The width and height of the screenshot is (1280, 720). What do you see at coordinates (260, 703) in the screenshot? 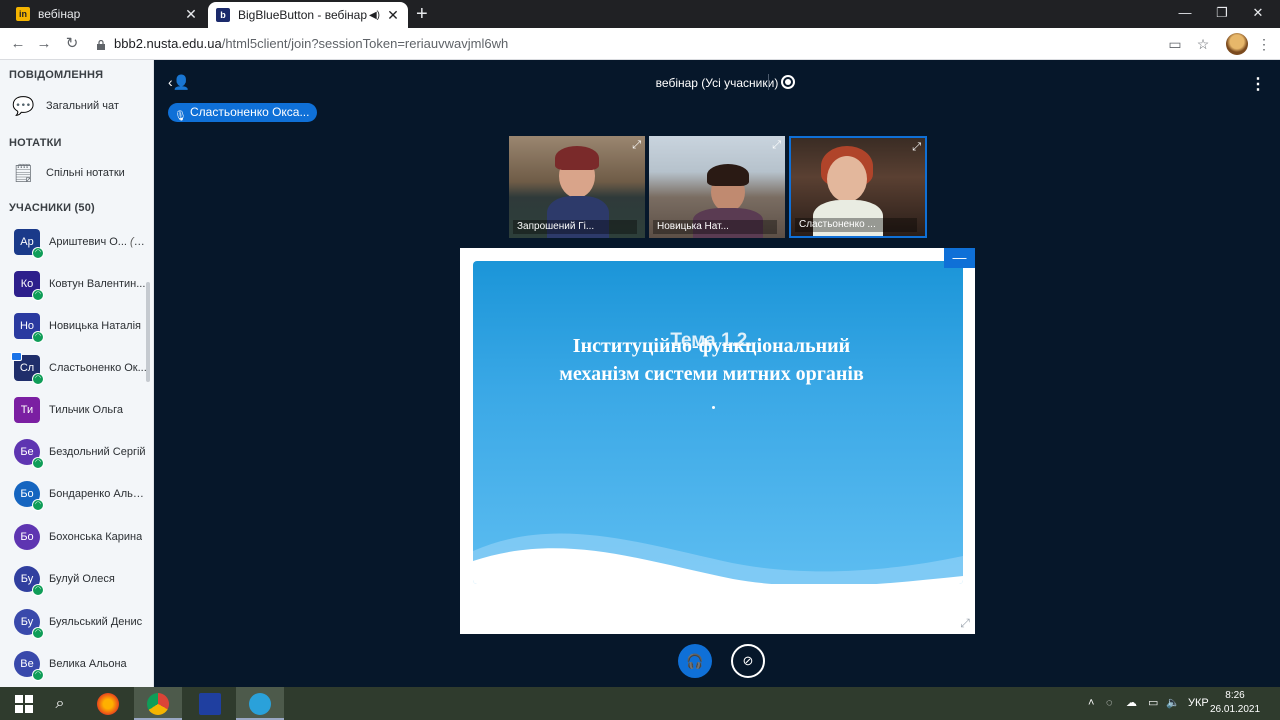
I see `telegram-icon` at bounding box center [260, 703].